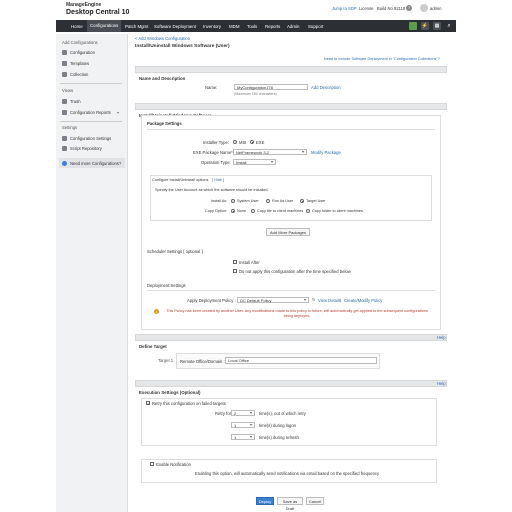  What do you see at coordinates (302, 201) in the screenshot?
I see `install-as-target-radio` at bounding box center [302, 201].